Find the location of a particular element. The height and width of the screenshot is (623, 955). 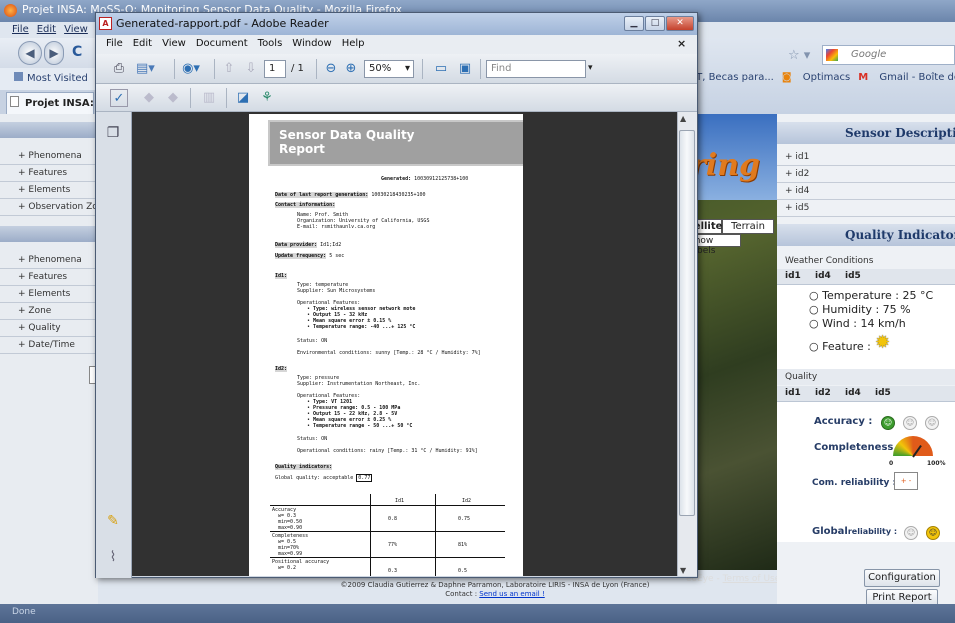

zoom-in-icon: ⊕ is located at coordinates (351, 69).